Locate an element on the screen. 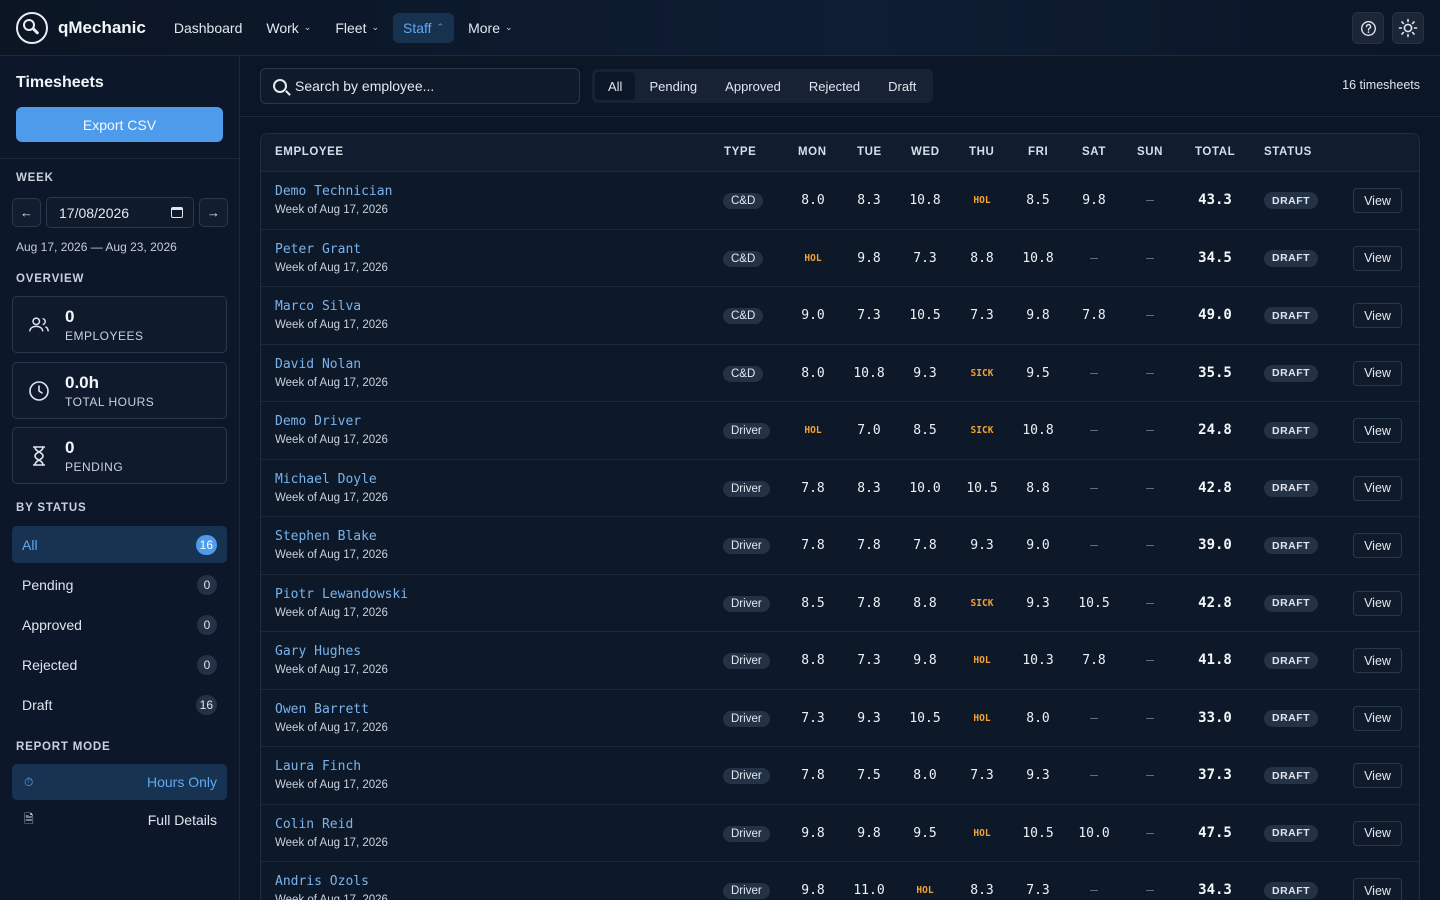 Image resolution: width=1440 pixels, height=900 pixels. status-filter-pending: Pending 0 is located at coordinates (119, 584).